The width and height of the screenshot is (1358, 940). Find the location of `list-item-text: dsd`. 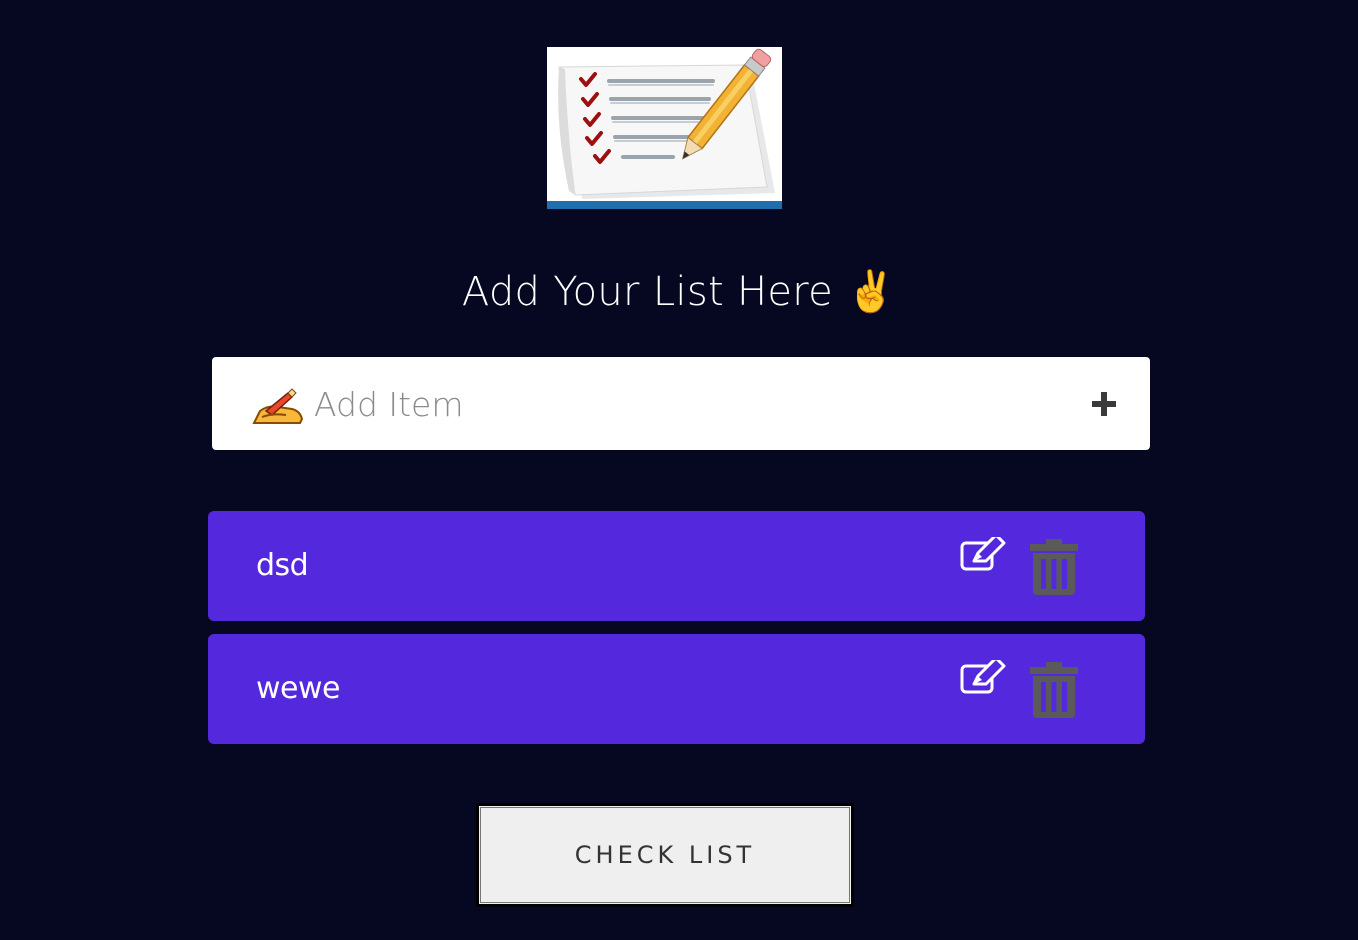

list-item-text: dsd is located at coordinates (282, 565).